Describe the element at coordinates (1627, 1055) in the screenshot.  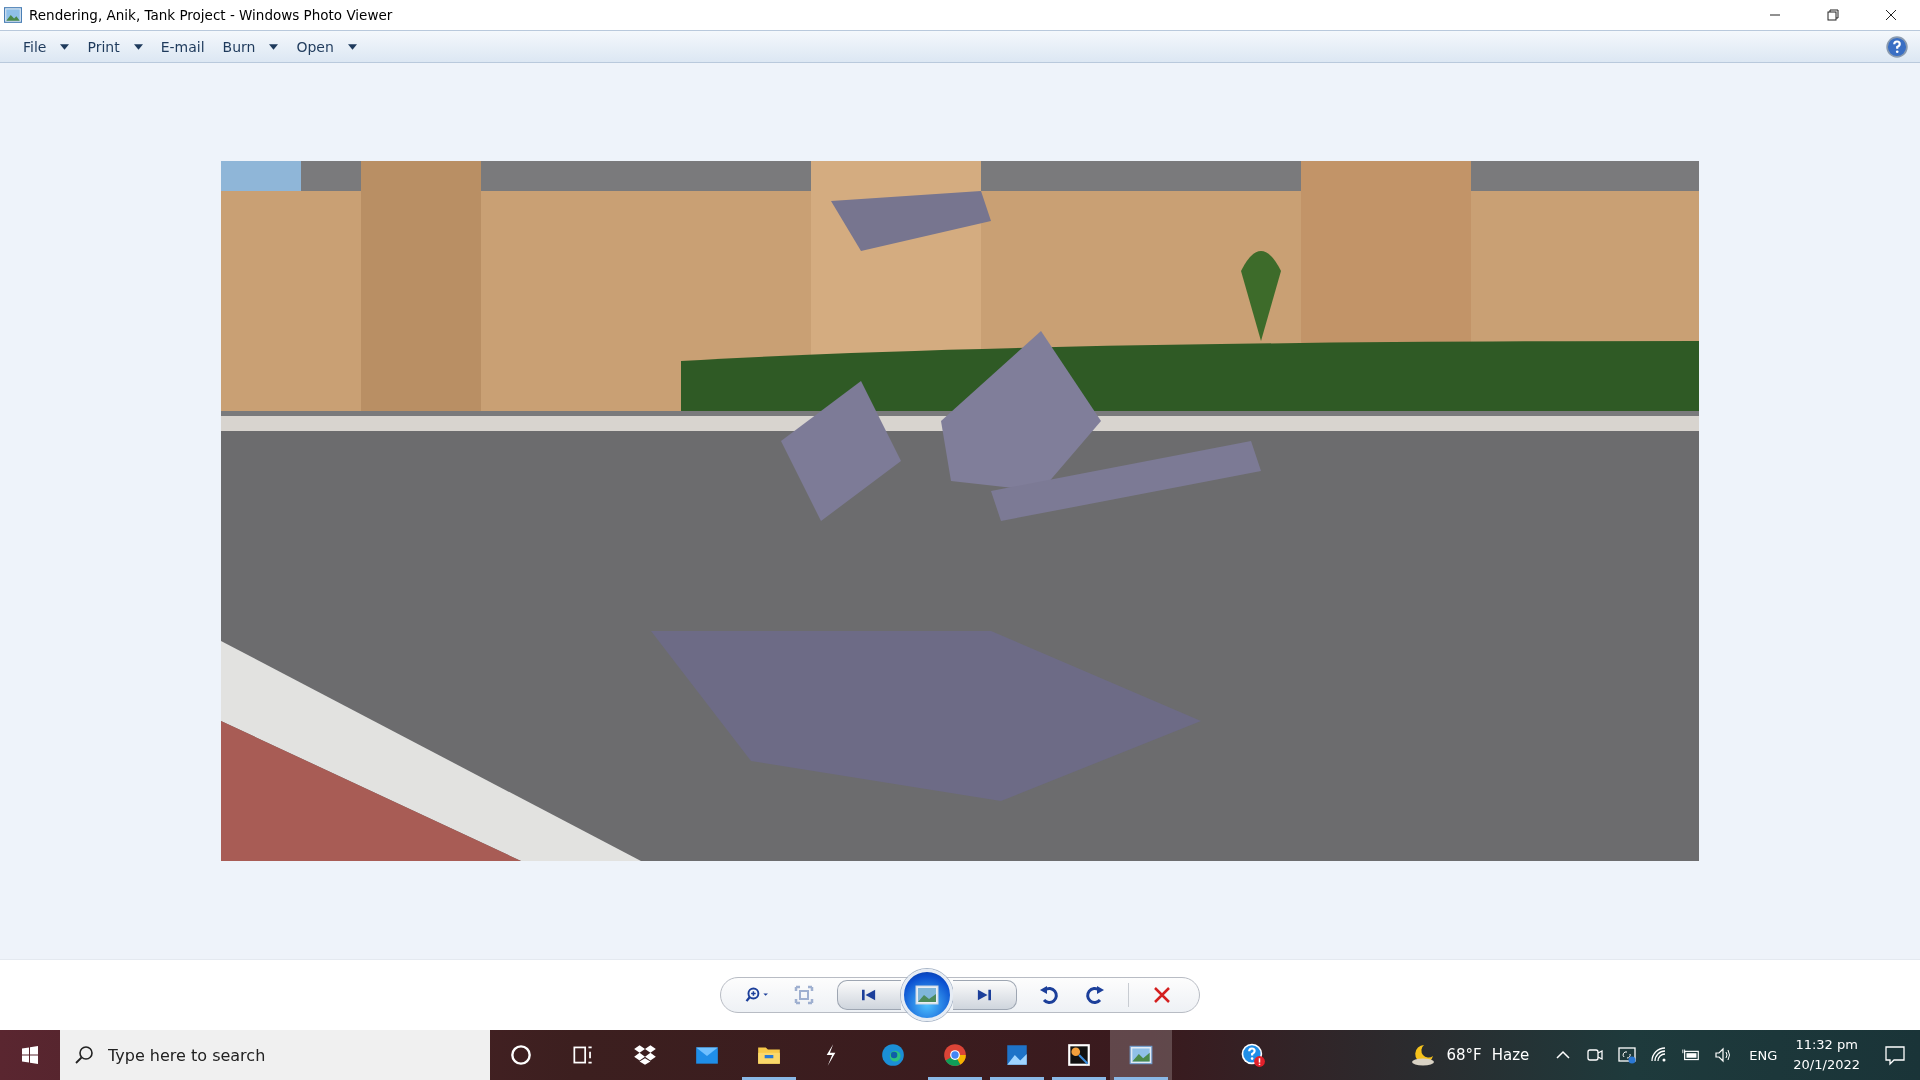
I see `sync-icon` at that location.